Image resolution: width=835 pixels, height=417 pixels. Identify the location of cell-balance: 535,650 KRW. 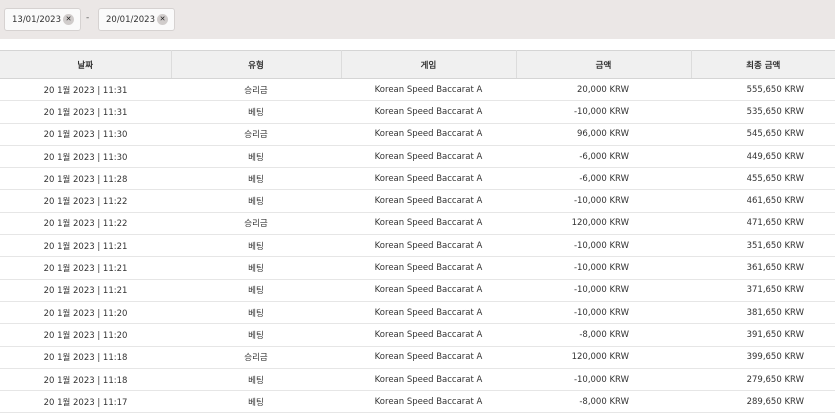
(763, 112).